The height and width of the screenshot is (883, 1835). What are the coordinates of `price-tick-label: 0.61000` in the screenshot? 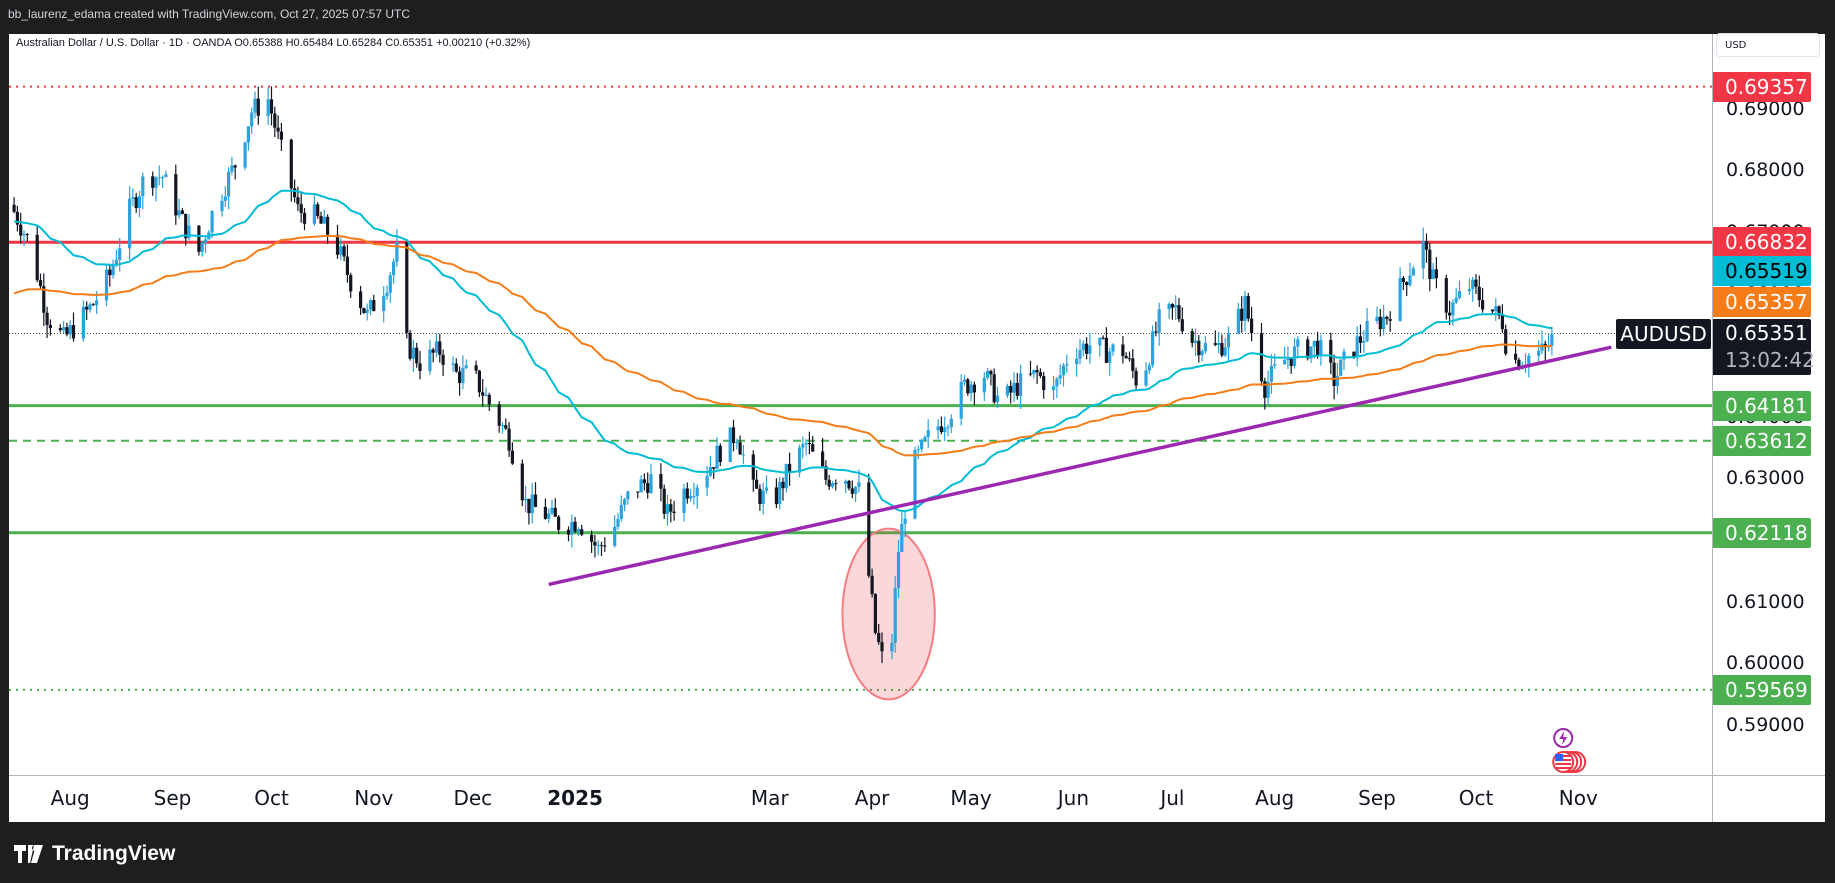 It's located at (1765, 601).